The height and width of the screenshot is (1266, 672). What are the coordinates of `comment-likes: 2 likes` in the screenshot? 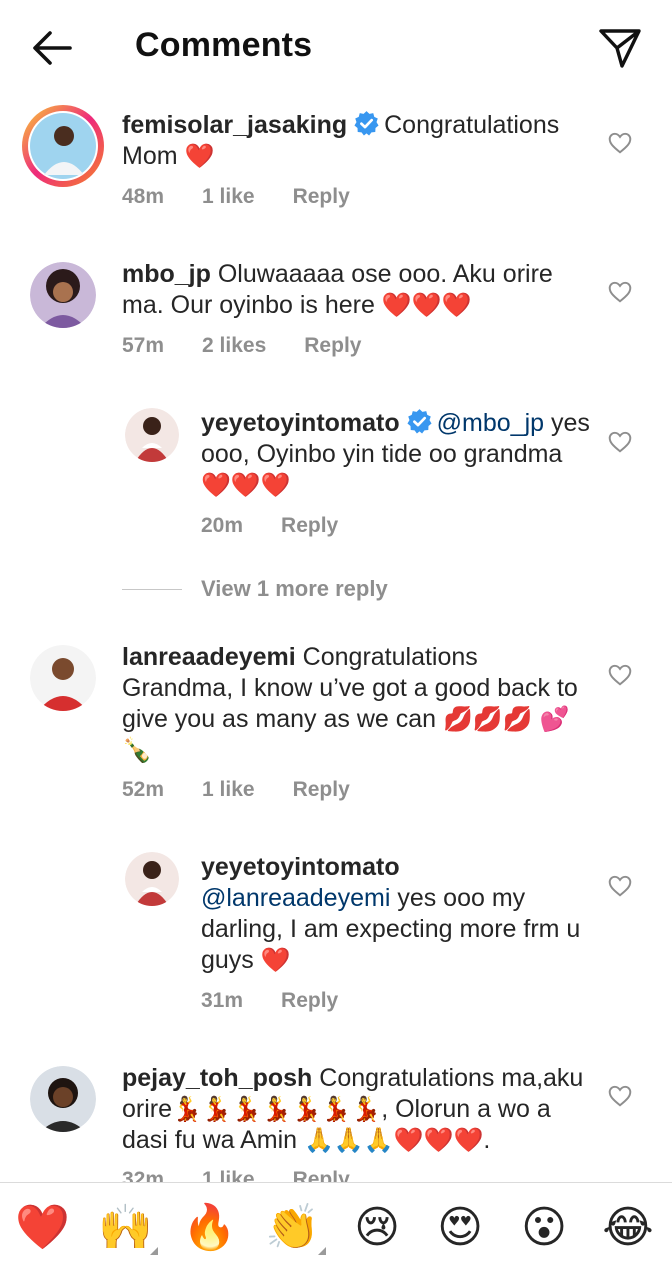 It's located at (234, 345).